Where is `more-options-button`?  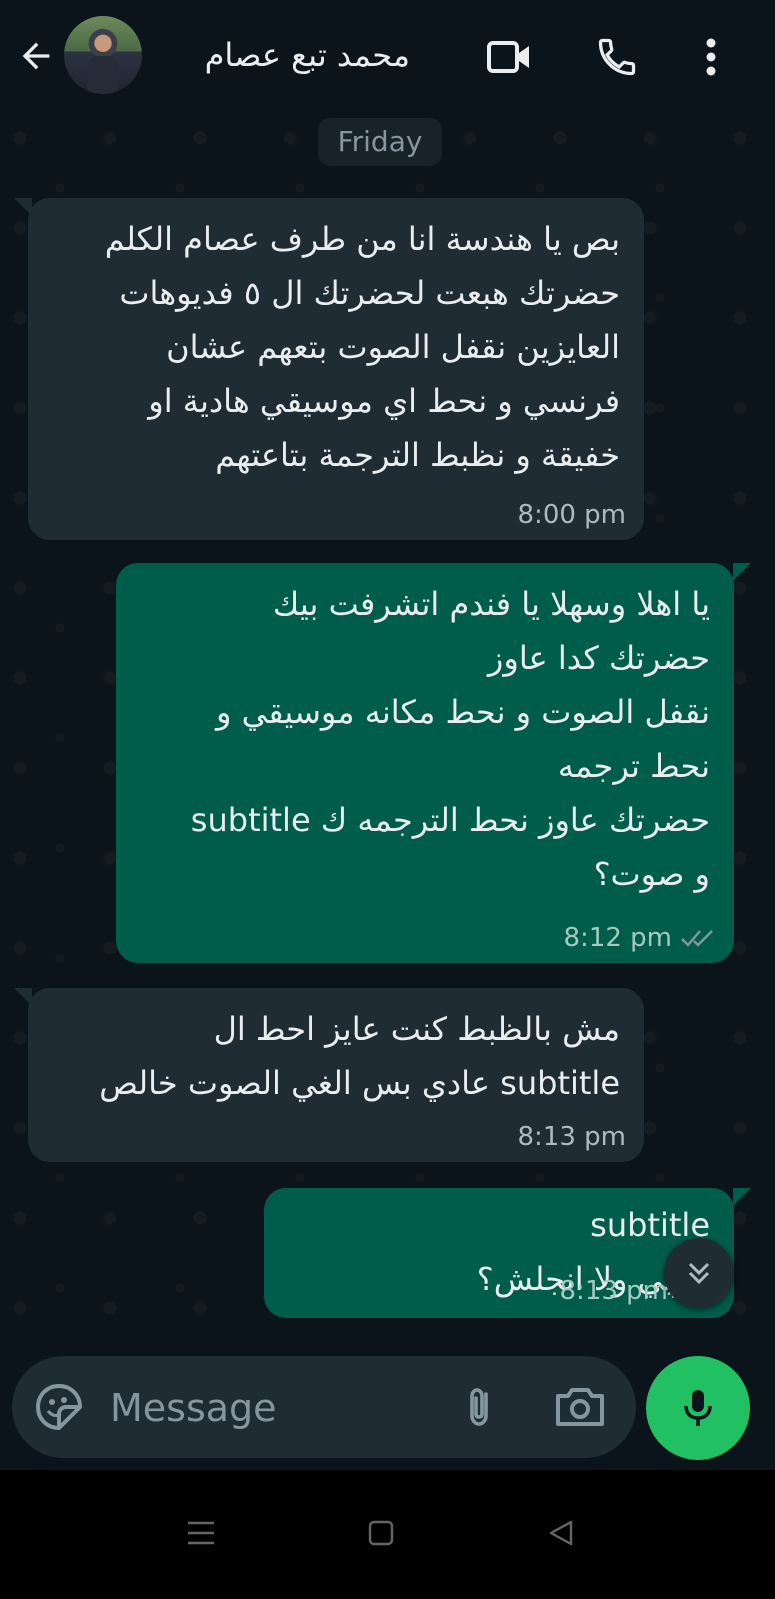
more-options-button is located at coordinates (711, 57).